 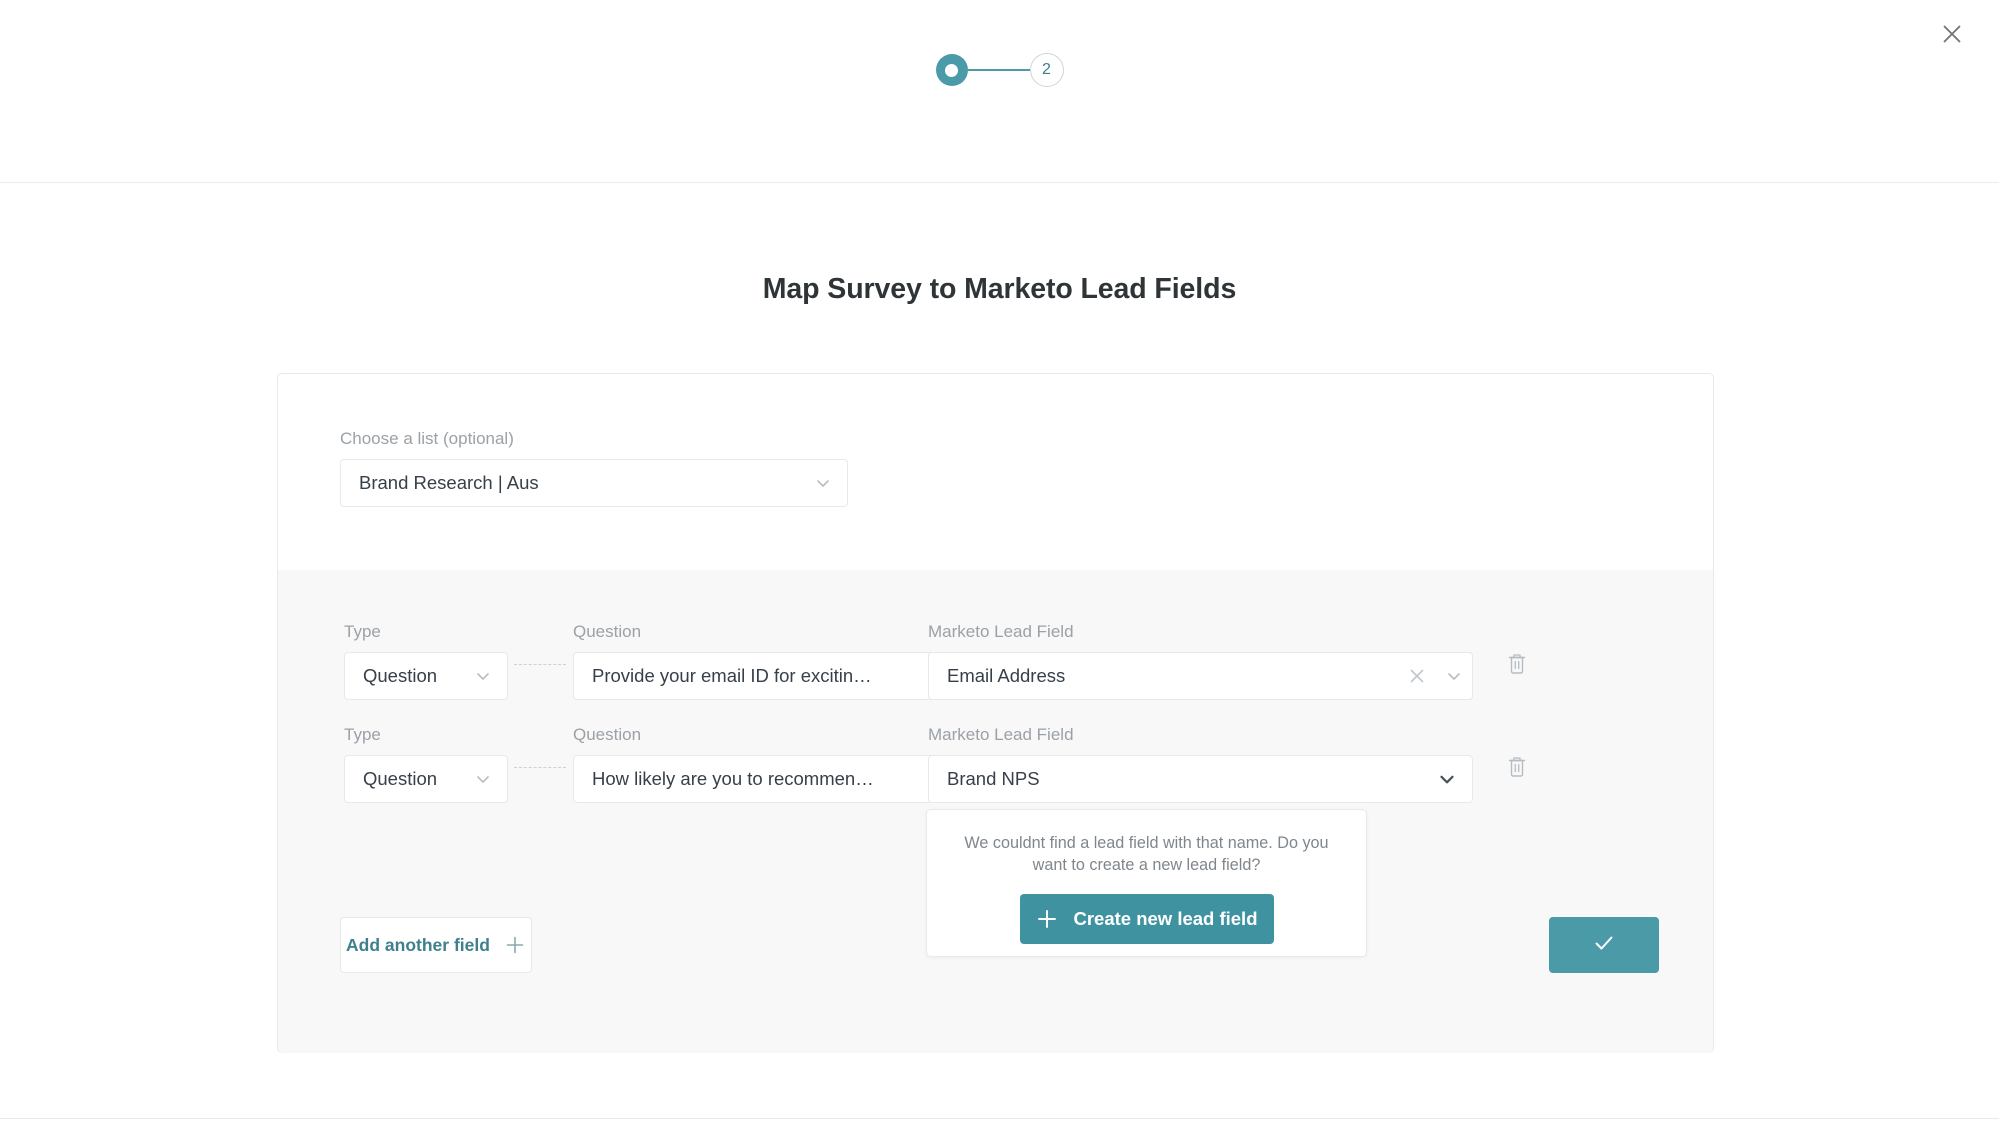 I want to click on stepper-step-2: 2, so click(x=1046, y=70).